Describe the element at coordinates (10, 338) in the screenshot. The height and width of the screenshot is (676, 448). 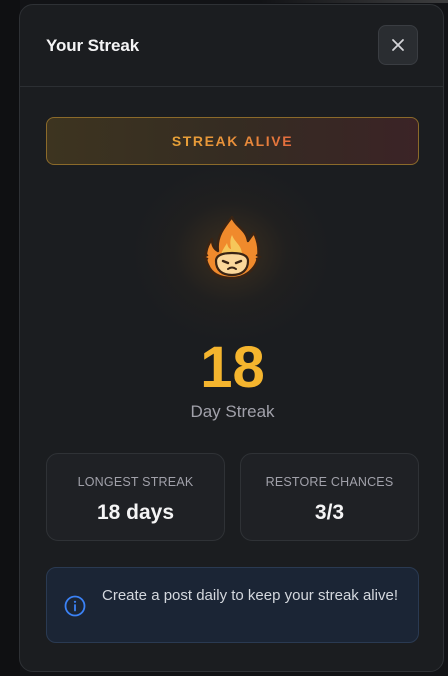
I see `page-backdrop` at that location.